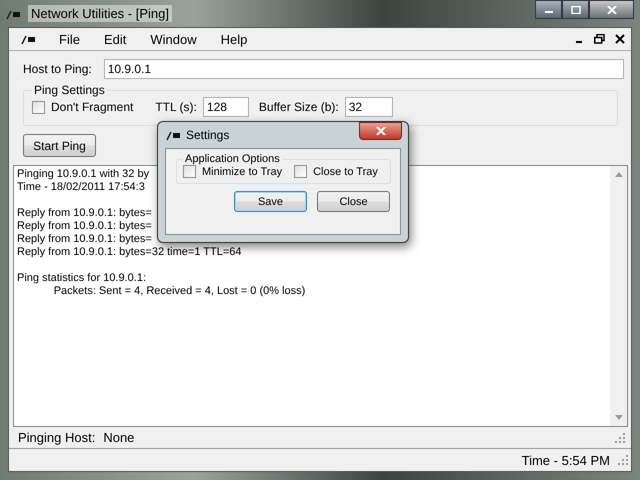 The width and height of the screenshot is (640, 480). What do you see at coordinates (118, 437) in the screenshot?
I see `status-value: None` at bounding box center [118, 437].